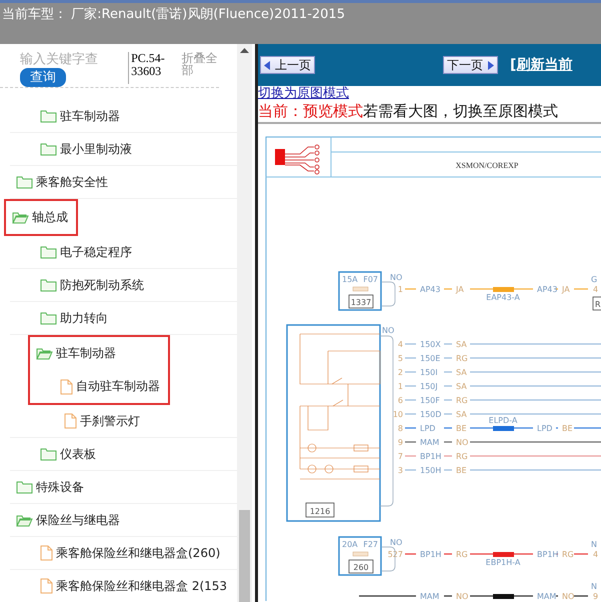 Image resolution: width=601 pixels, height=602 pixels. Describe the element at coordinates (96, 252) in the screenshot. I see `tree-item-label: 电子稳定程序` at that location.